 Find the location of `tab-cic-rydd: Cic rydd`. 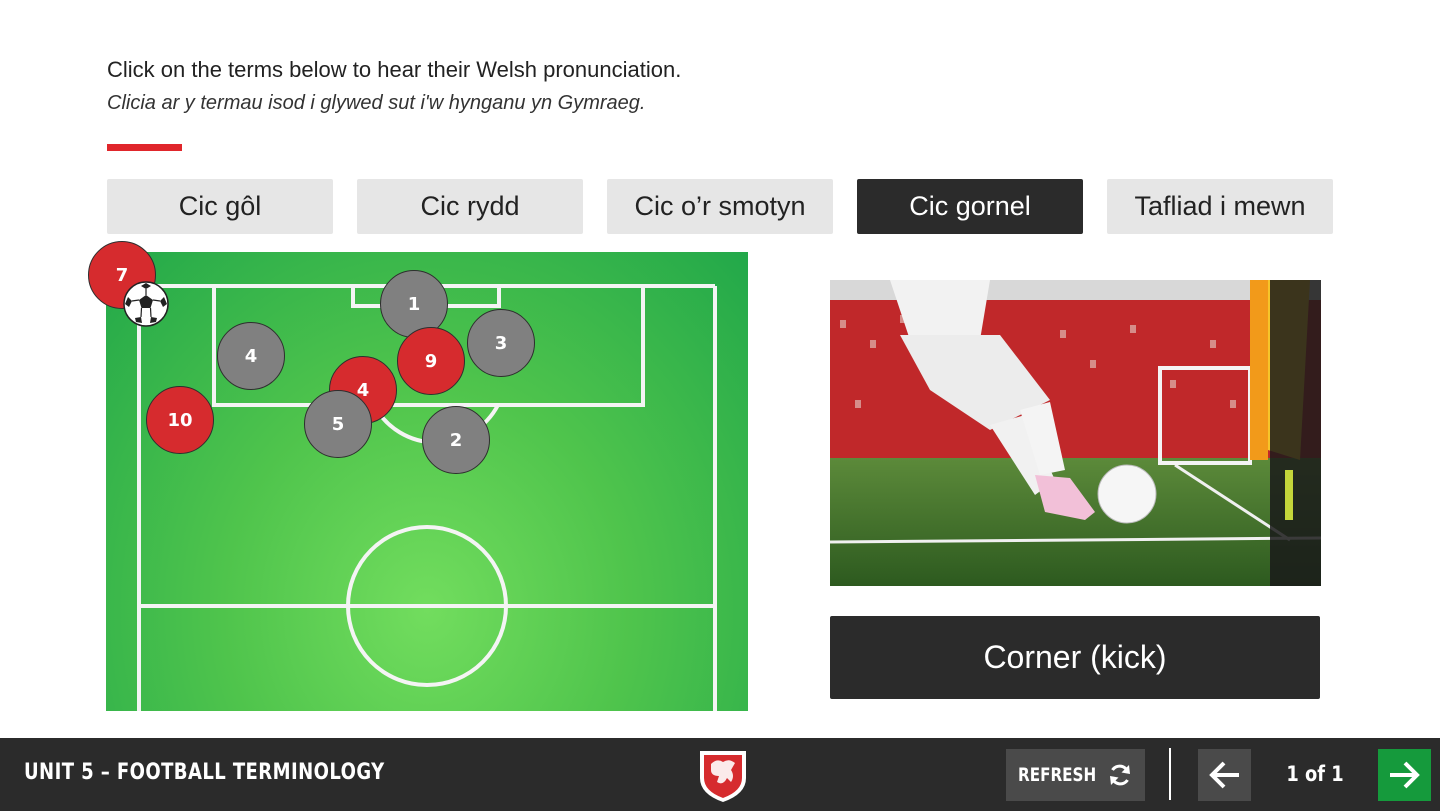

tab-cic-rydd: Cic rydd is located at coordinates (470, 206).